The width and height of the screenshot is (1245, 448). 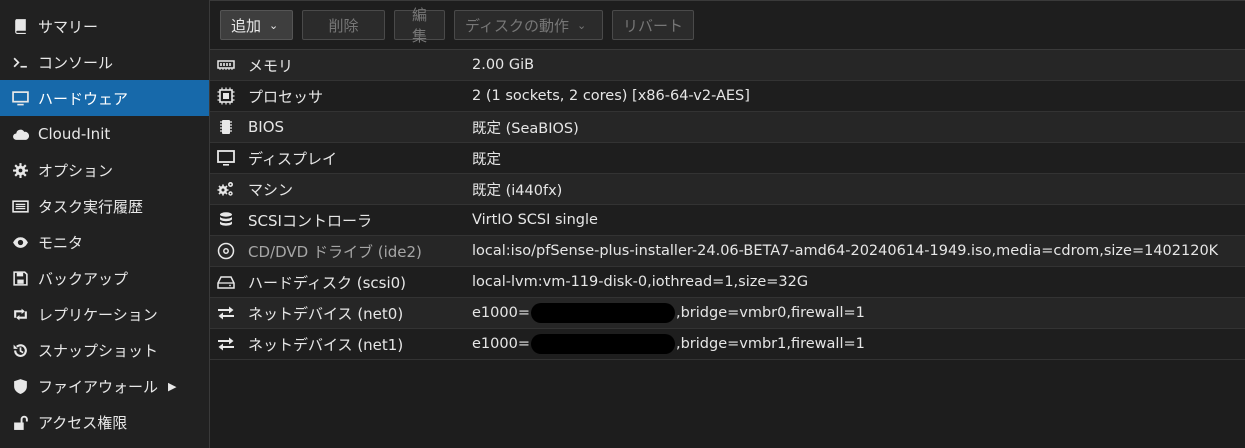 I want to click on sidebar-item-label: サマリー, so click(x=68, y=26).